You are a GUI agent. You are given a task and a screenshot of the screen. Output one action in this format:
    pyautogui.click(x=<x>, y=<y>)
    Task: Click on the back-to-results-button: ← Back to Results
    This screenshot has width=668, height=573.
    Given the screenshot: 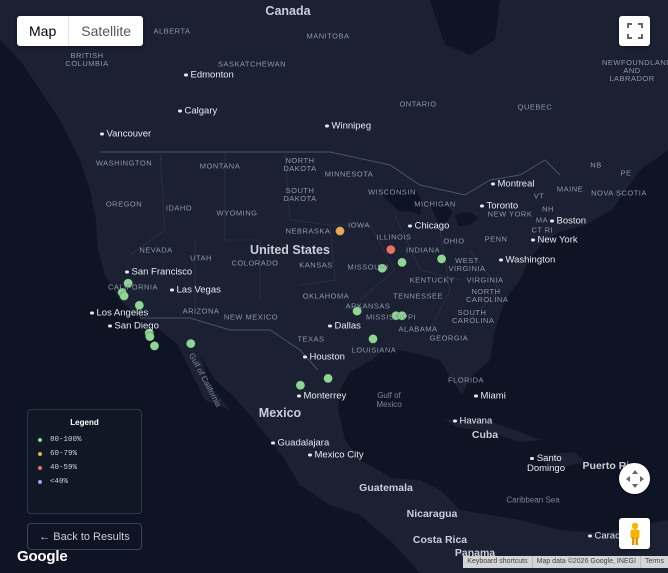 What is the action you would take?
    pyautogui.click(x=84, y=536)
    